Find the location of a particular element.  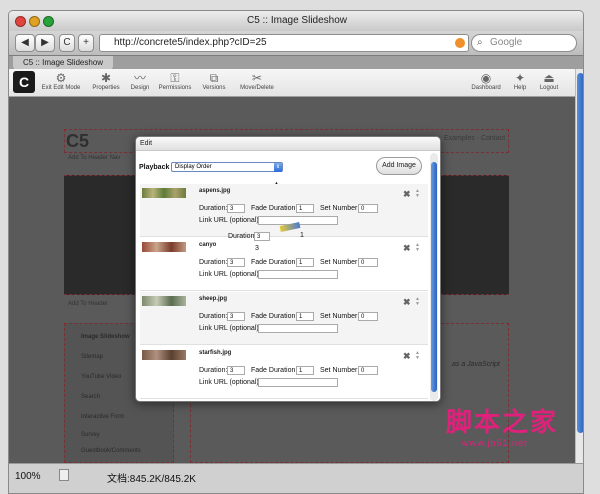

design-button: 〰 Design is located at coordinates (140, 81).